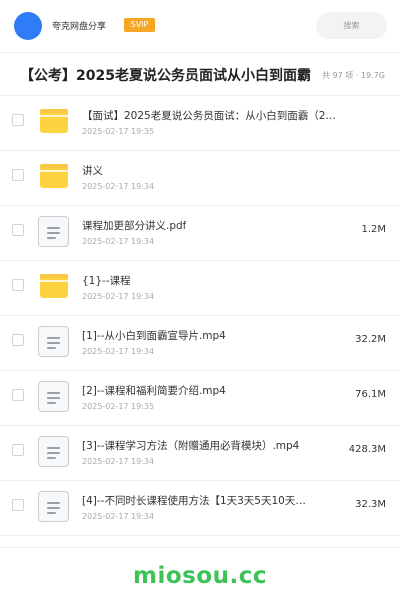 The height and width of the screenshot is (600, 400). Describe the element at coordinates (370, 339) in the screenshot. I see `item-size: 32.2M` at that location.